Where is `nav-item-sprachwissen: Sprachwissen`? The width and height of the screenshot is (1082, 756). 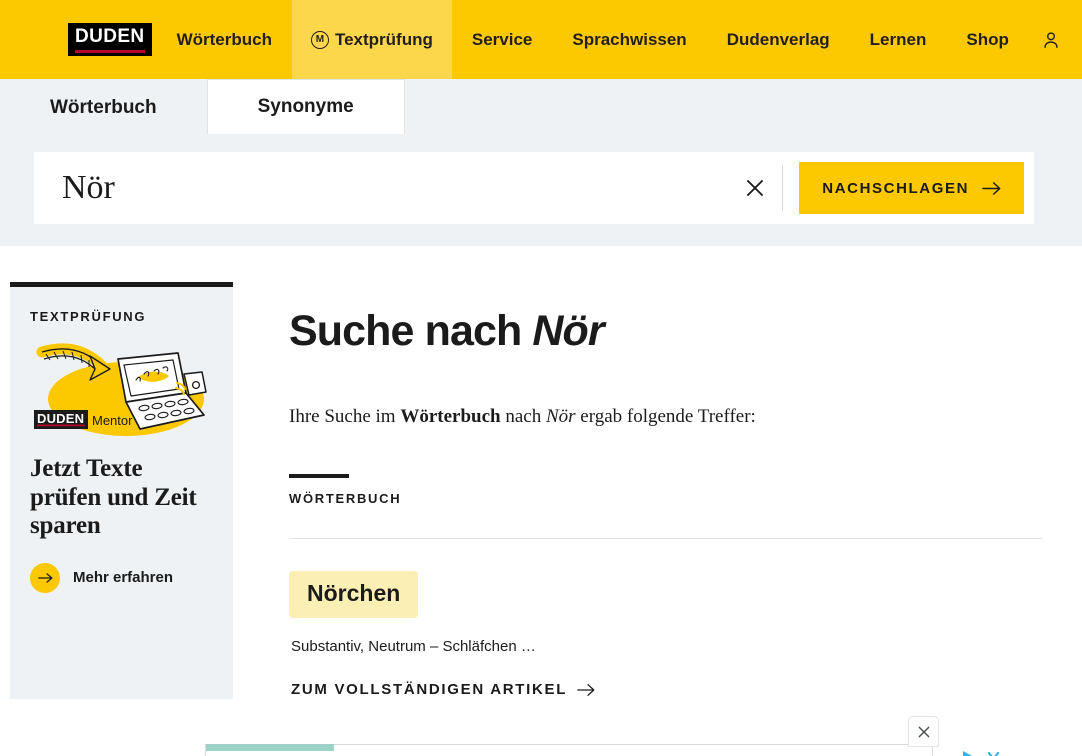
nav-item-sprachwissen: Sprachwissen is located at coordinates (629, 39).